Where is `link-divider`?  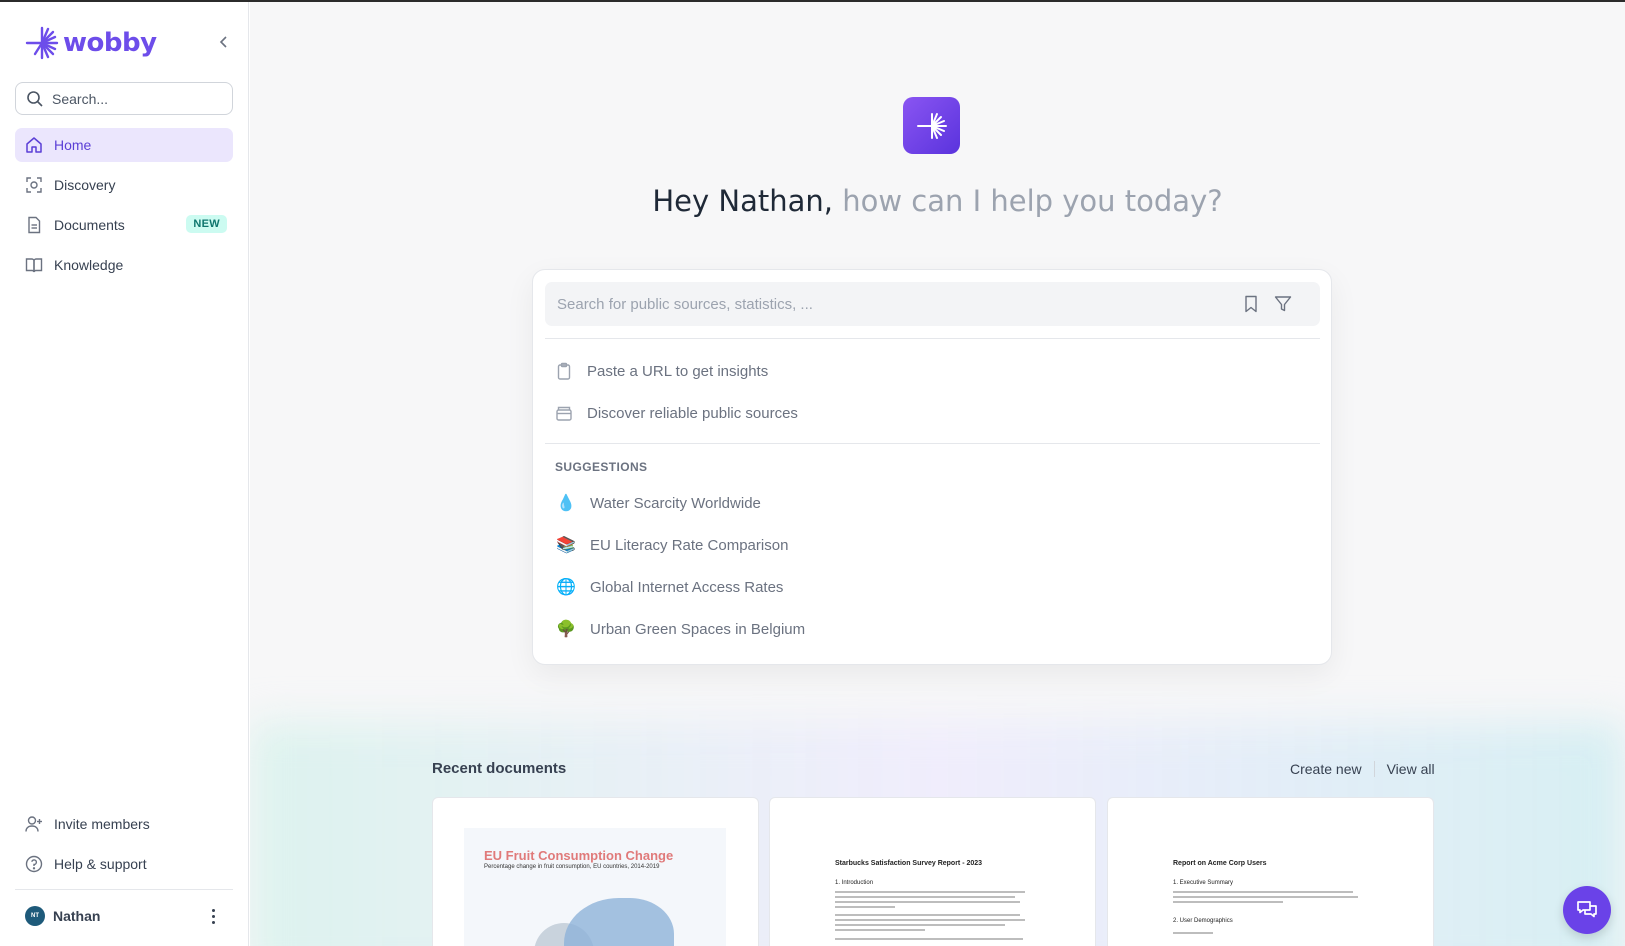 link-divider is located at coordinates (1374, 769).